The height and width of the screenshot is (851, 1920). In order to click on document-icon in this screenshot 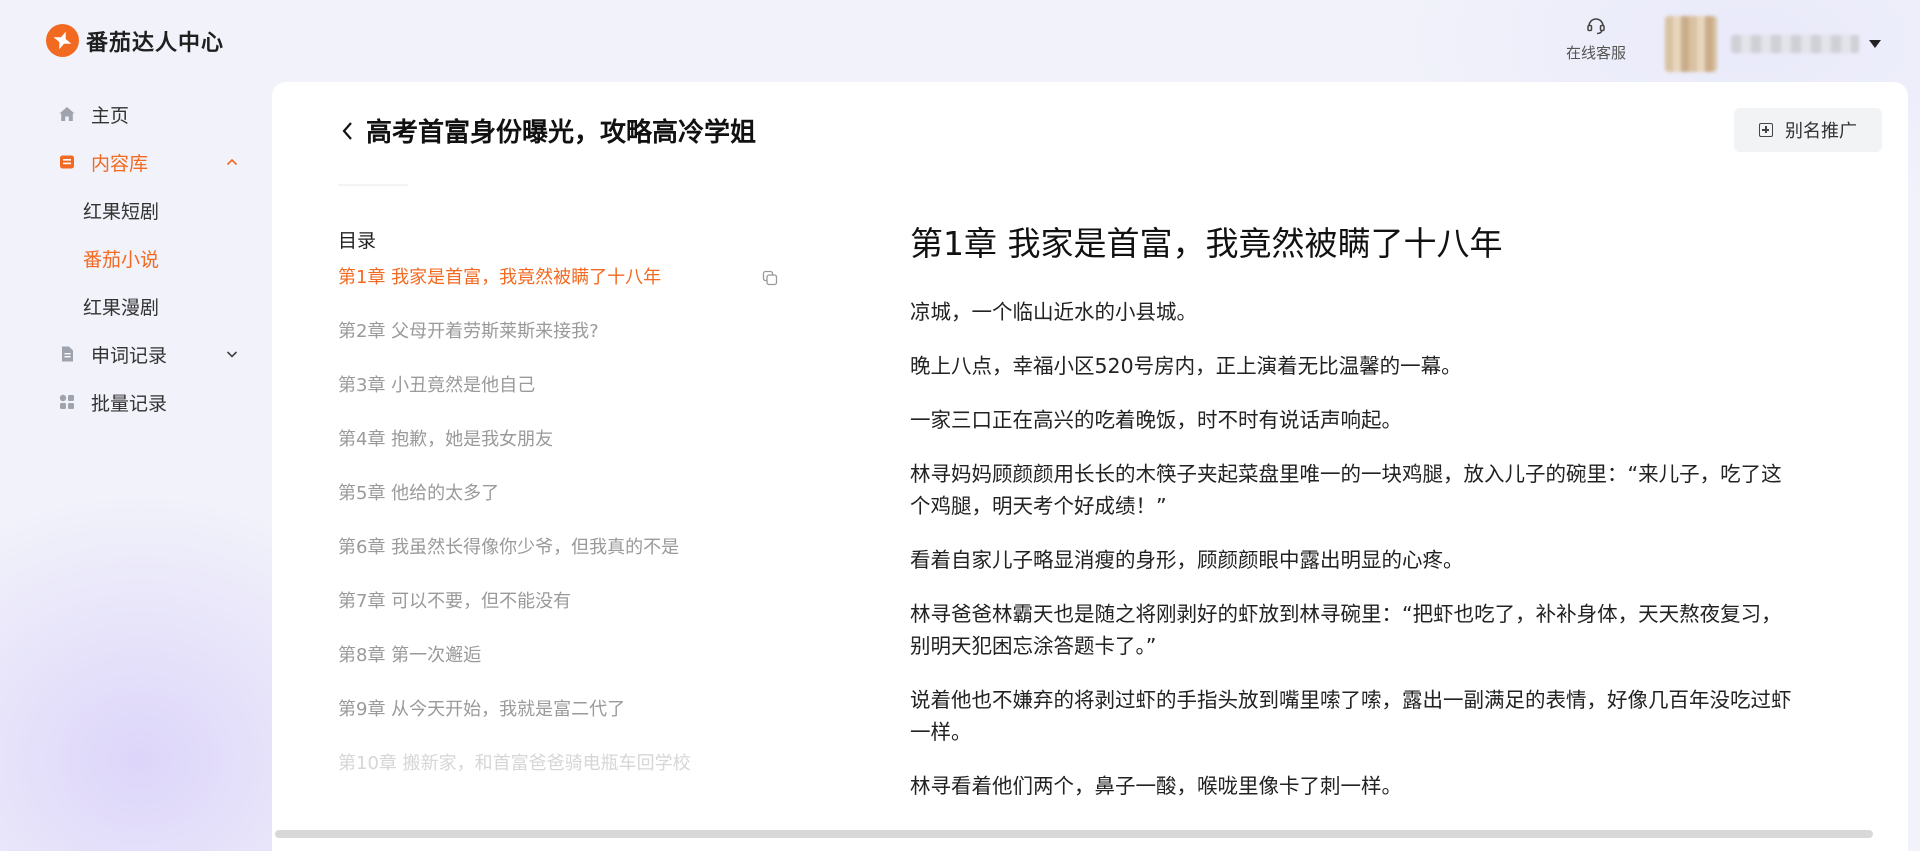, I will do `click(67, 354)`.